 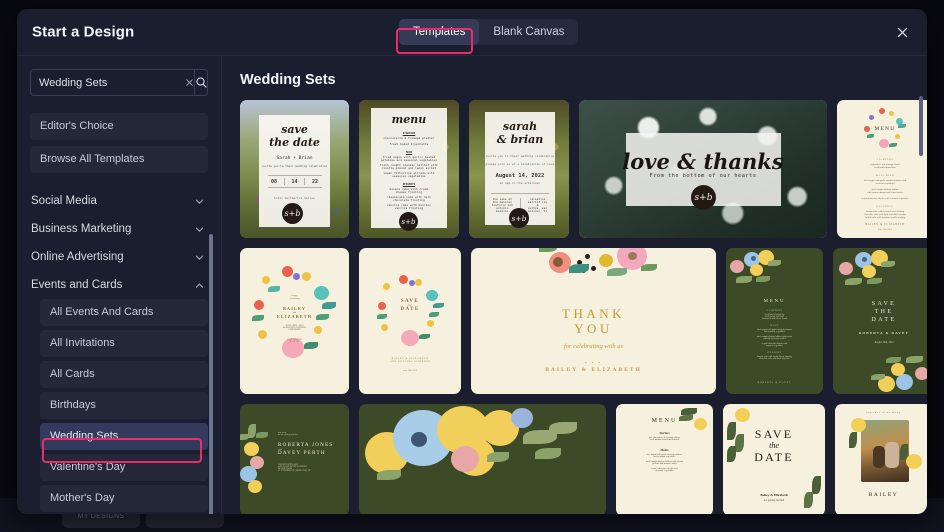 I want to click on clear-search-icon, so click(x=189, y=82).